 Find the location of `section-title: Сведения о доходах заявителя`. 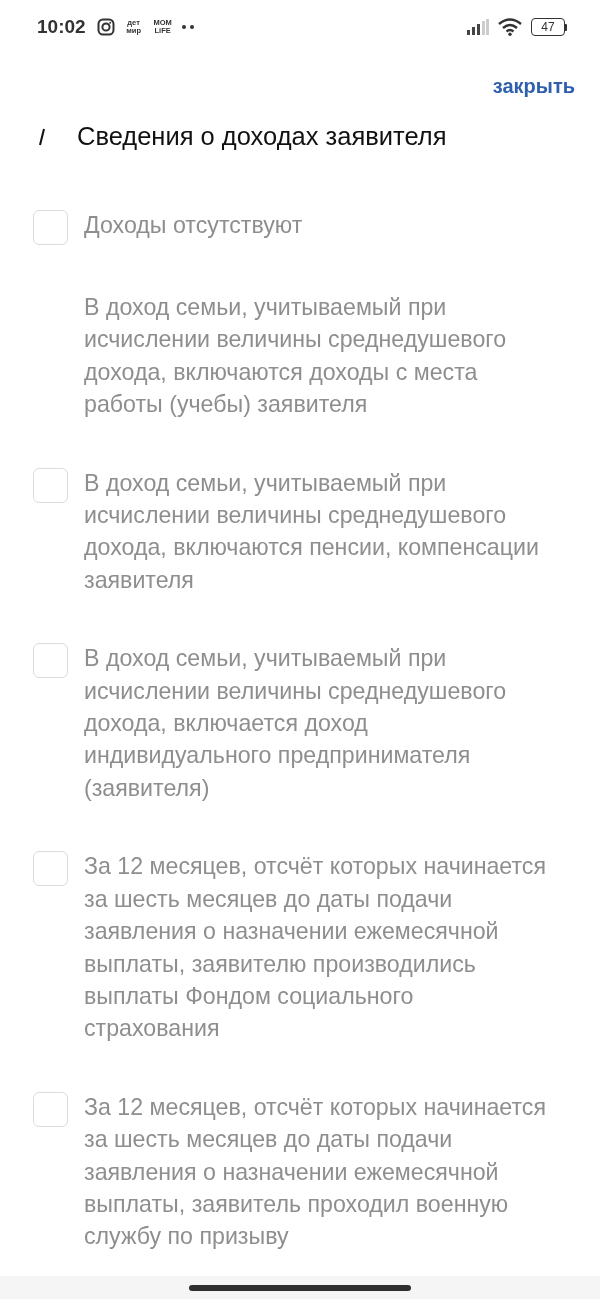

section-title: Сведения о доходах заявителя is located at coordinates (262, 136).